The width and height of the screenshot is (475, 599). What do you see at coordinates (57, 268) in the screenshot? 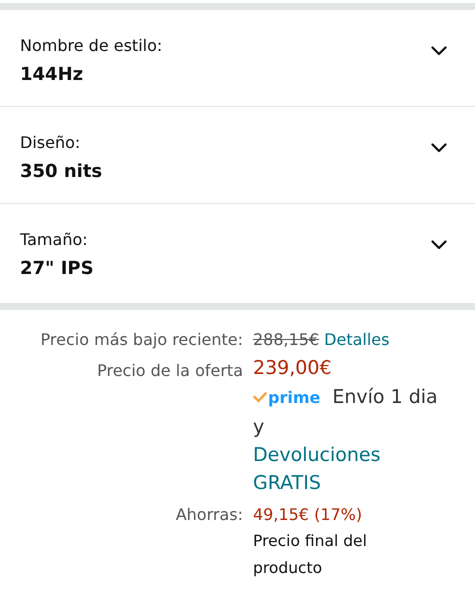
I see `variation-value: 27" IPS` at bounding box center [57, 268].